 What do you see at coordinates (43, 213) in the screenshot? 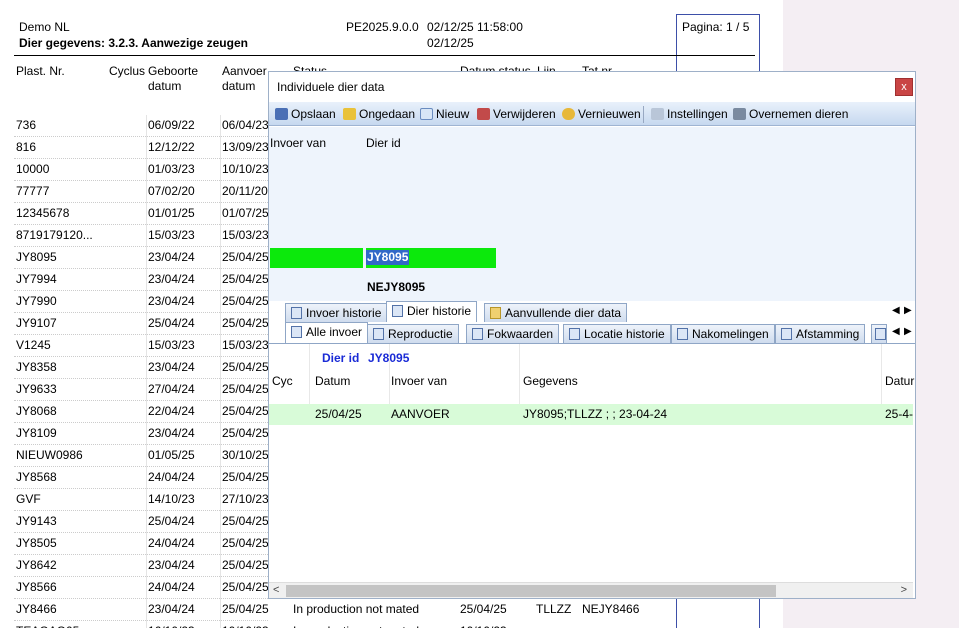
I see `cell-plast-nr: 12345678` at bounding box center [43, 213].